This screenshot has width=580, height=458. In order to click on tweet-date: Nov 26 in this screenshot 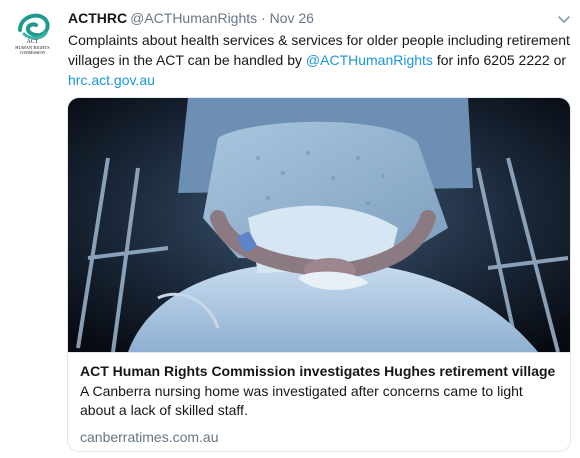, I will do `click(292, 18)`.